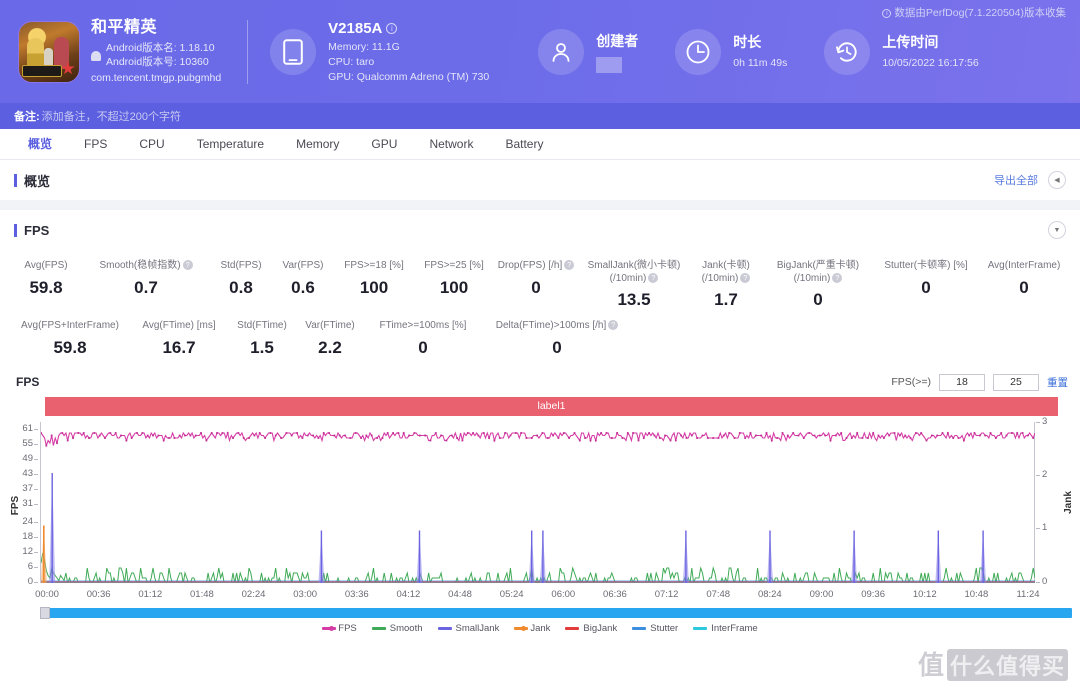  Describe the element at coordinates (1057, 382) in the screenshot. I see `reset-button: 重置` at that location.